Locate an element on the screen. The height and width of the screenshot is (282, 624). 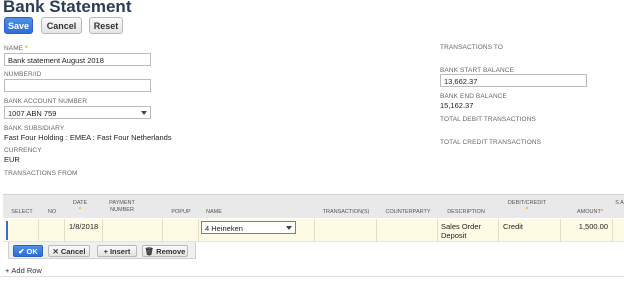
row-selection-marker is located at coordinates (7, 230).